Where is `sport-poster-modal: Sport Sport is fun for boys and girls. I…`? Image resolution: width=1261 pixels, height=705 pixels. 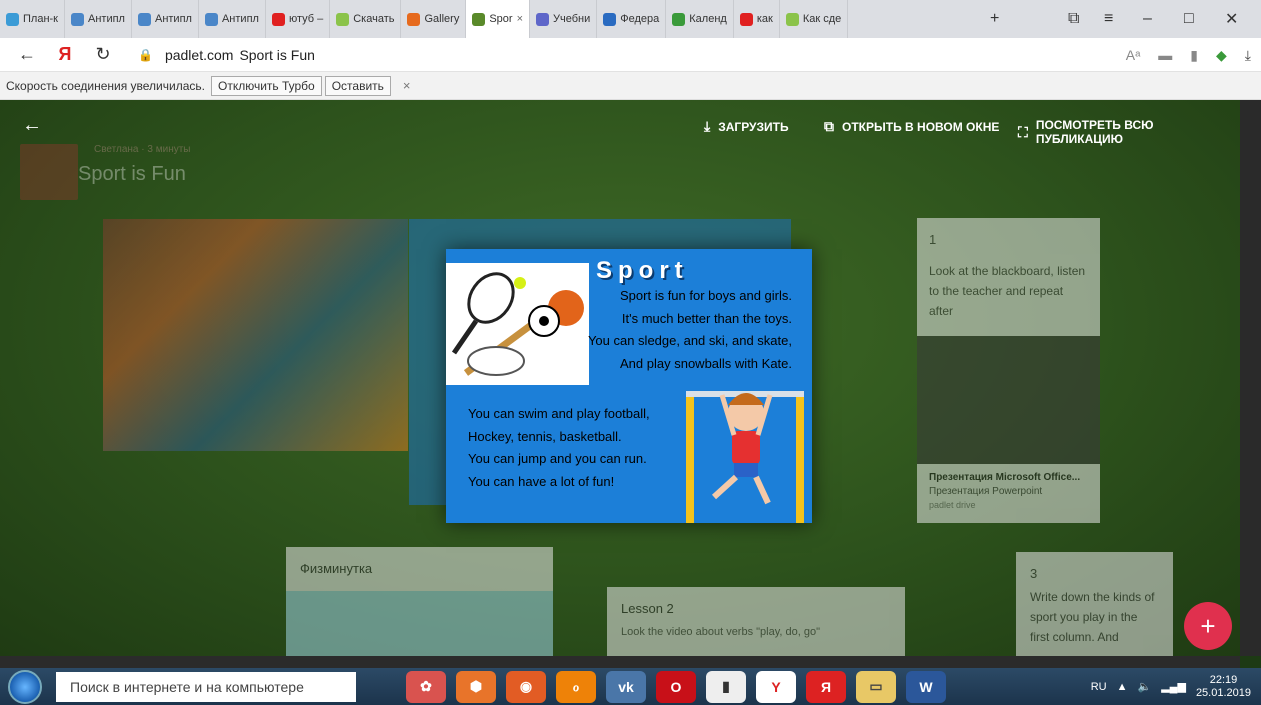 sport-poster-modal: Sport Sport is fun for boys and girls. I… is located at coordinates (629, 386).